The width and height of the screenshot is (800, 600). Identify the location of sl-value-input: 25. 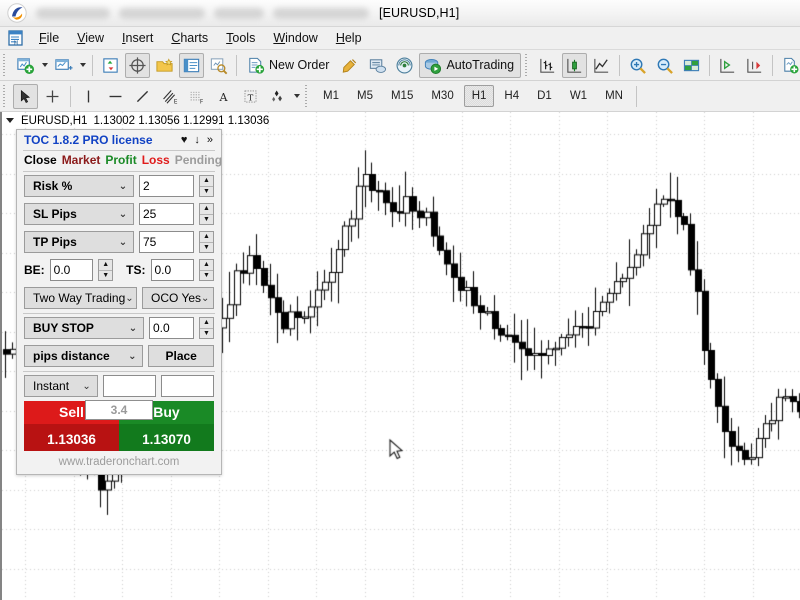
(166, 214).